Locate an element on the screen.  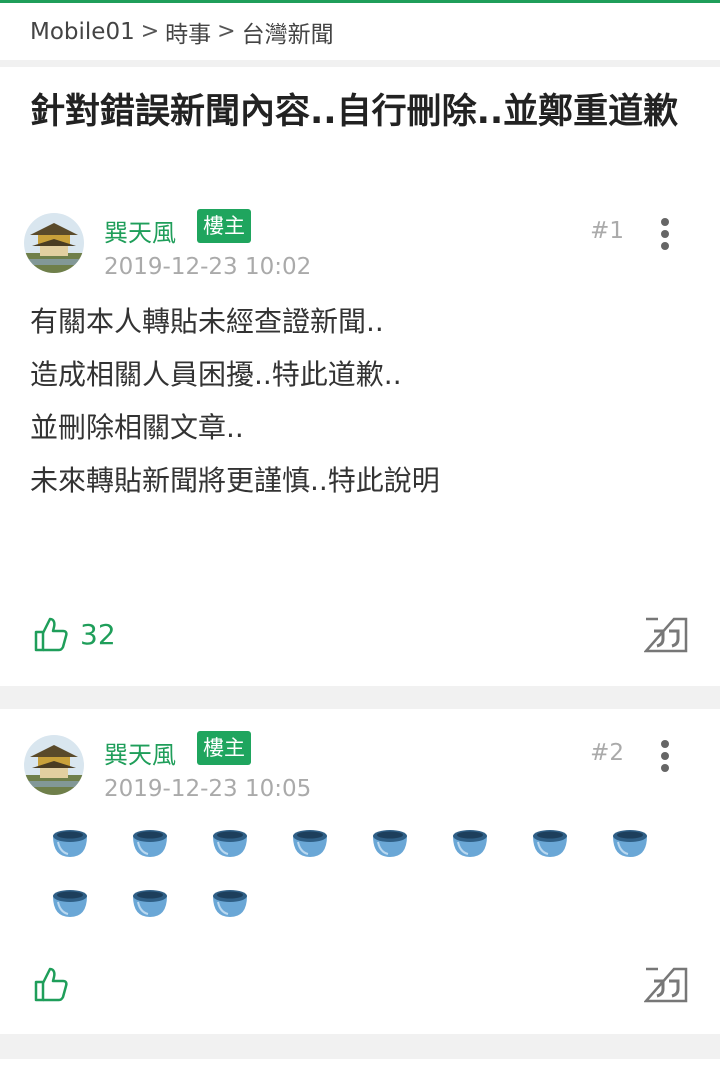
breadcrumb-item-taiwan-news: 台灣新聞 is located at coordinates (288, 32).